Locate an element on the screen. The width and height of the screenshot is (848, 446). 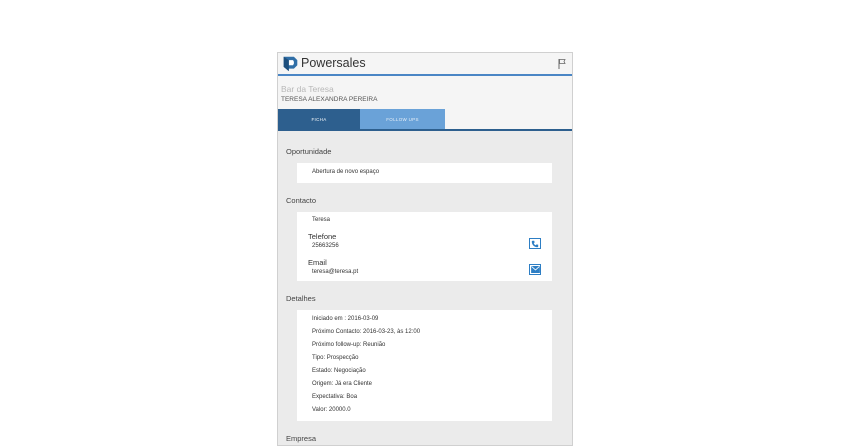
call-button is located at coordinates (535, 243).